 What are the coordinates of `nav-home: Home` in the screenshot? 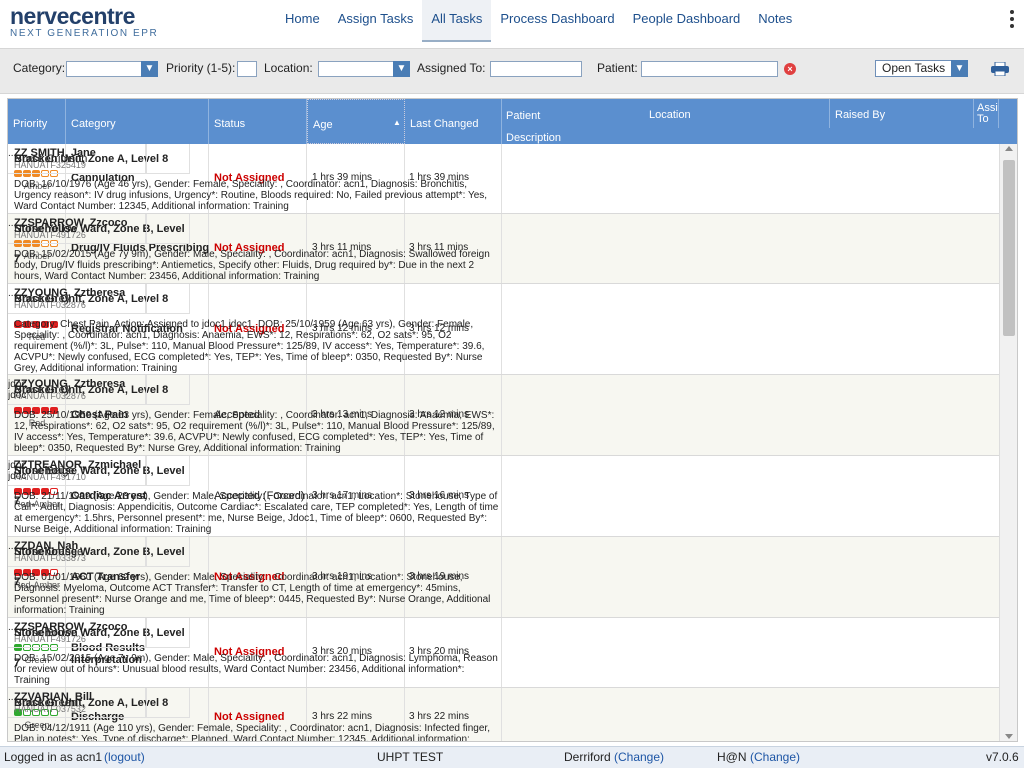 It's located at (302, 21).